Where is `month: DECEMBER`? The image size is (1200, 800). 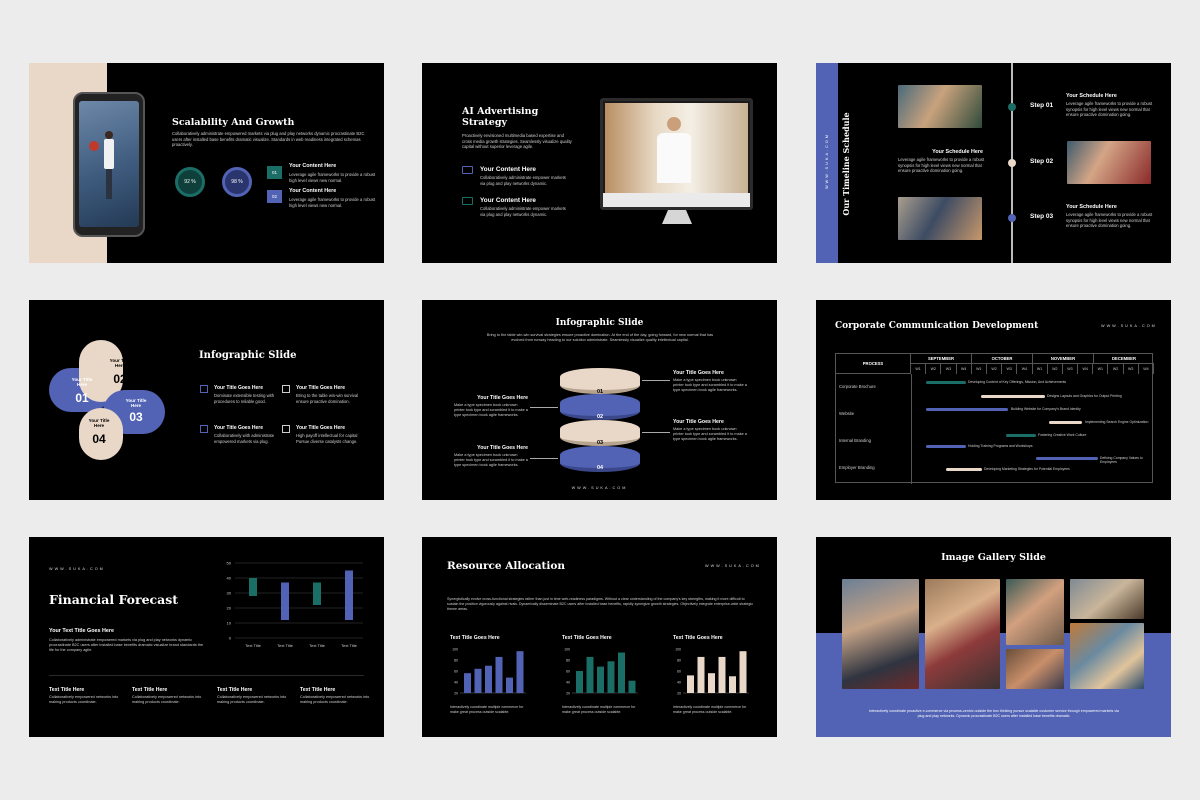 month: DECEMBER is located at coordinates (1124, 359).